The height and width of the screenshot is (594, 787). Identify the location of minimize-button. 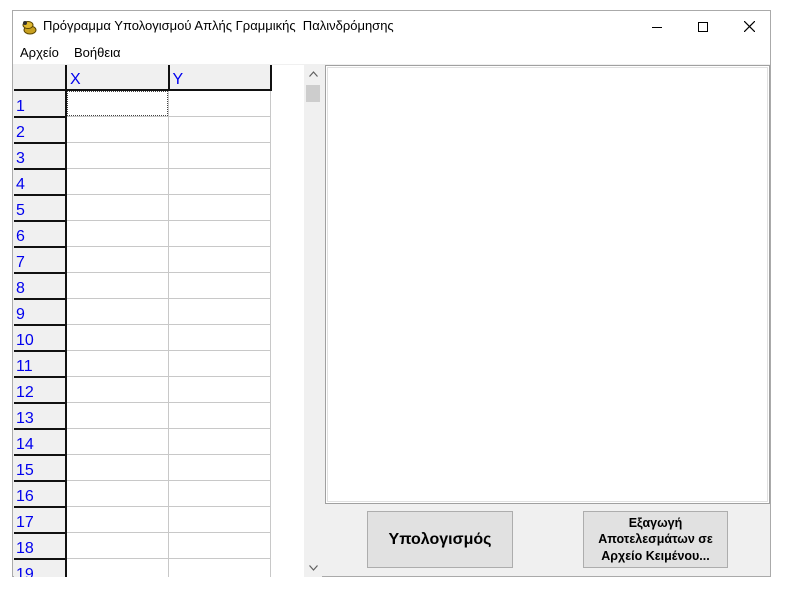
(657, 26).